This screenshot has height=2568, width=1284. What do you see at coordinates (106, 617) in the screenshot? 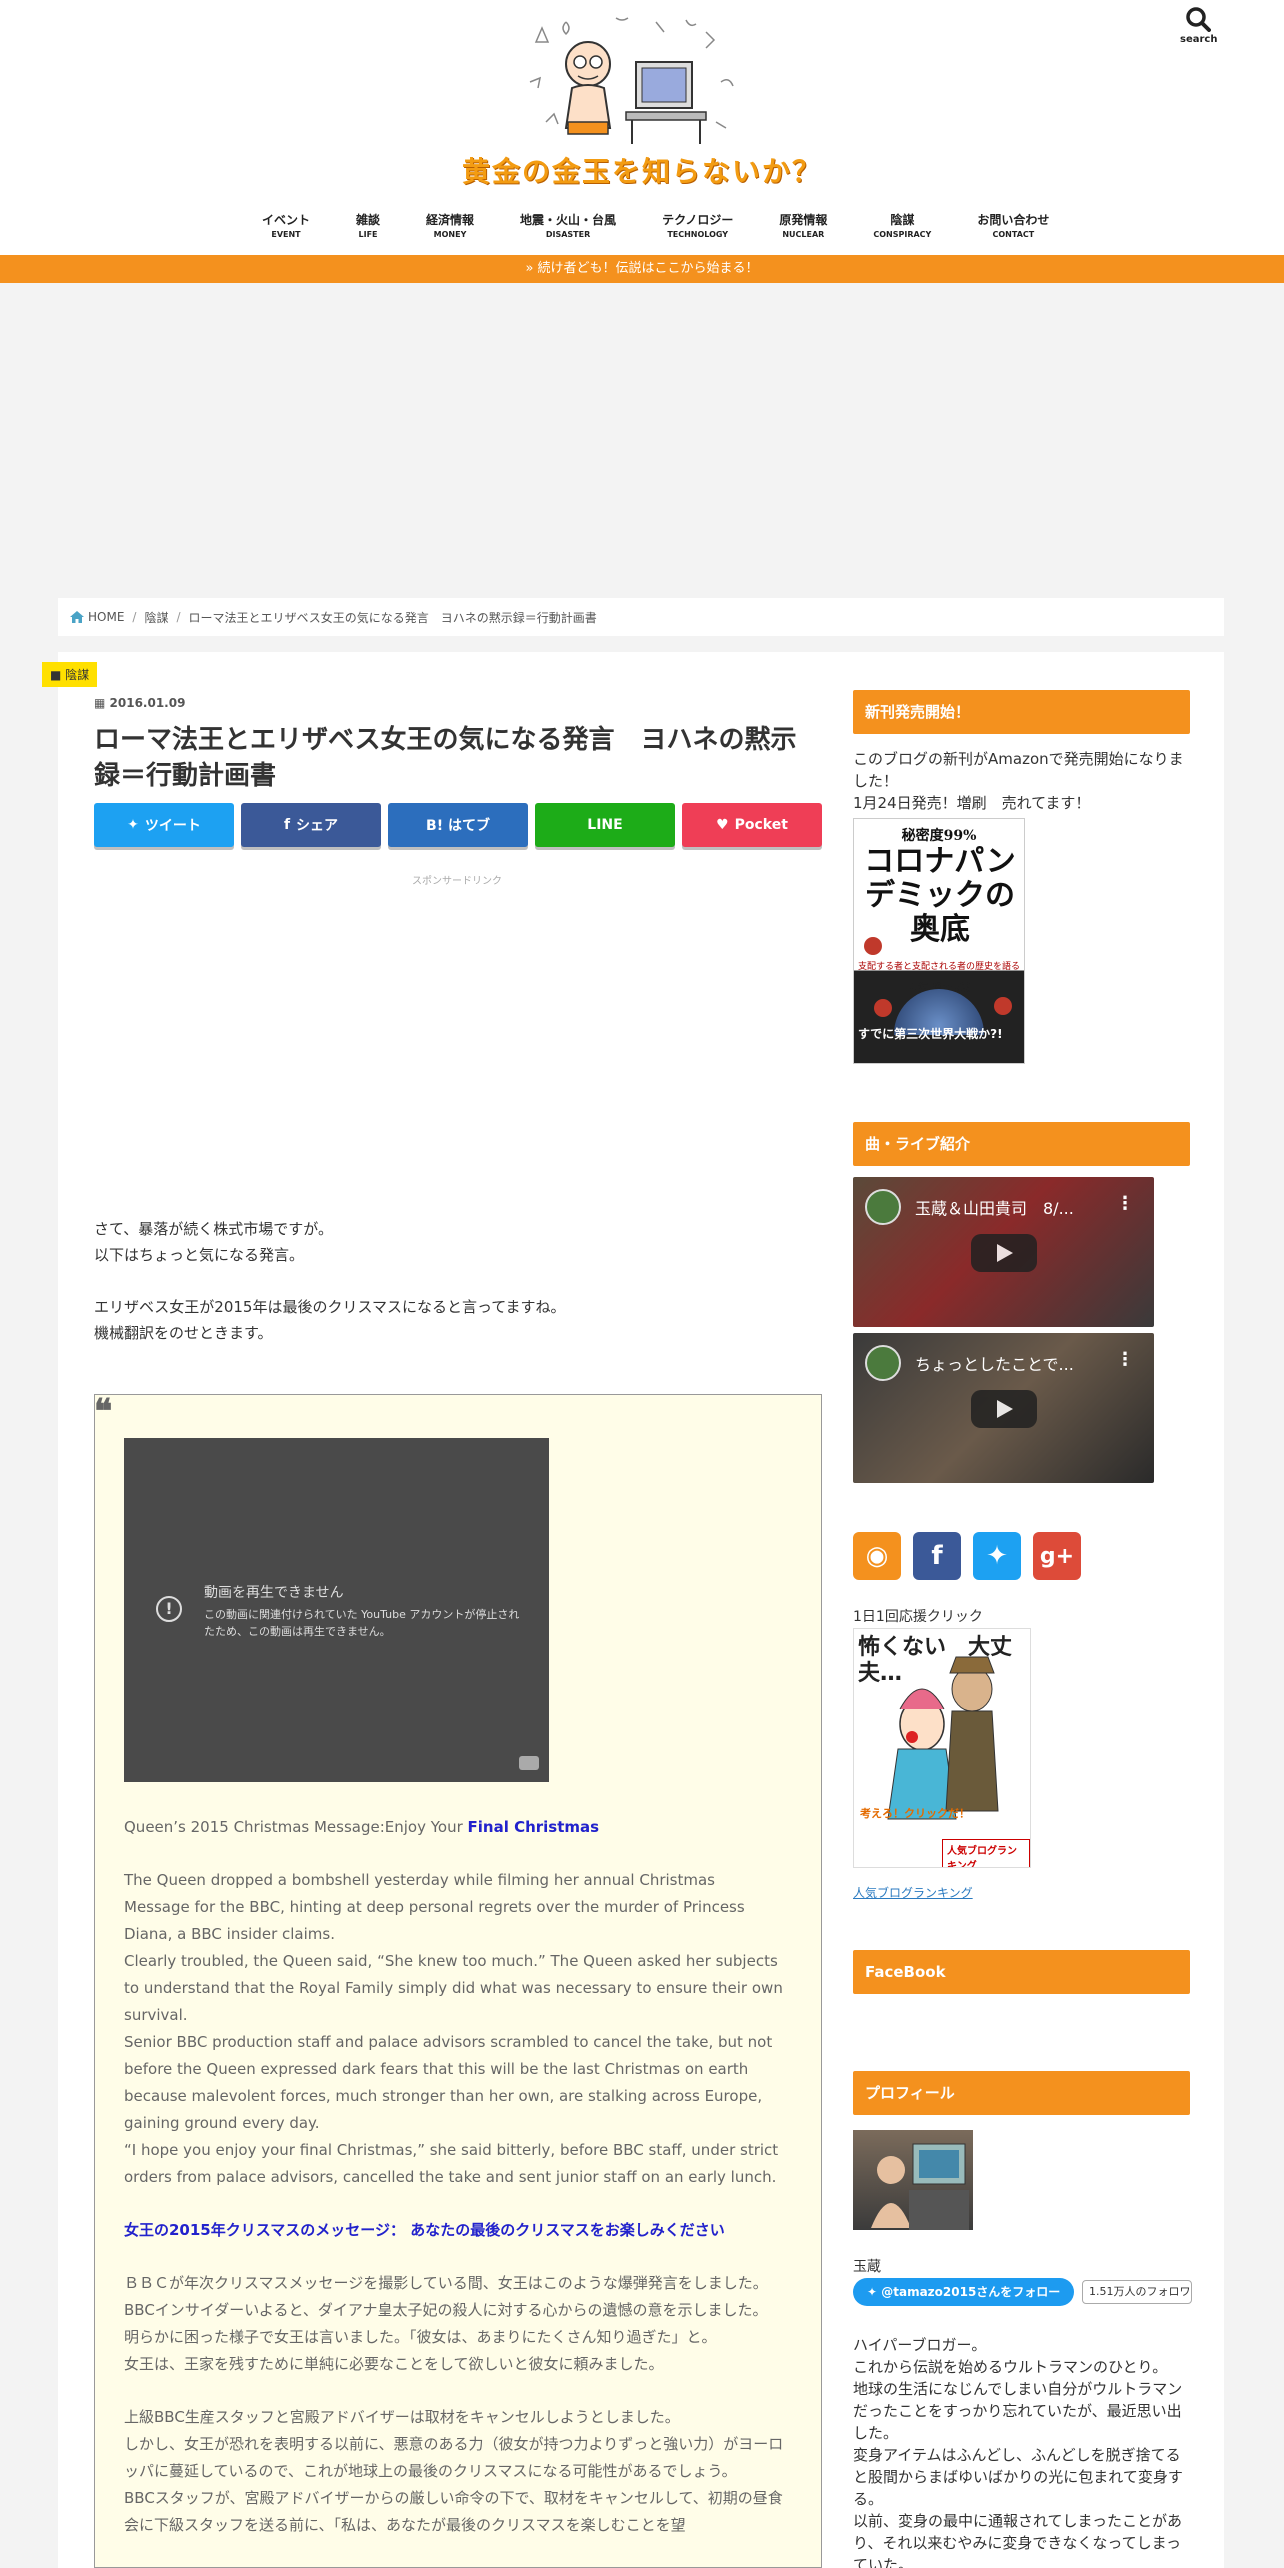
I see `breadcrumb-home: HOME` at bounding box center [106, 617].